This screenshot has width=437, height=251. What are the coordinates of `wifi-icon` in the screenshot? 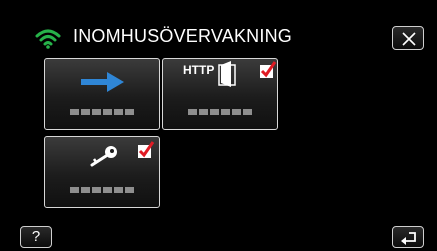 It's located at (48, 39).